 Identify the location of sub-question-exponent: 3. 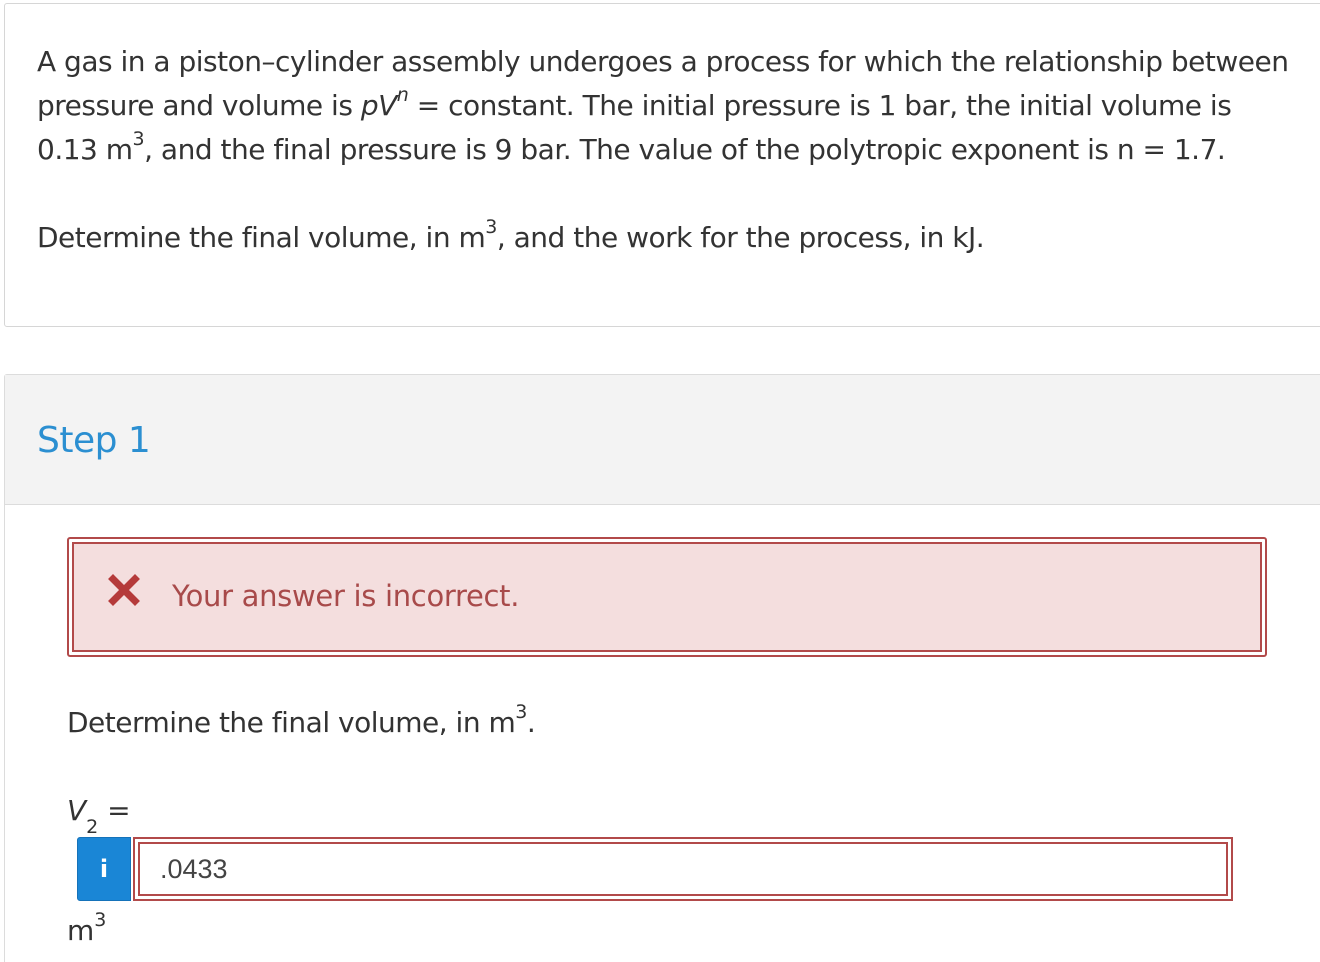
(521, 711).